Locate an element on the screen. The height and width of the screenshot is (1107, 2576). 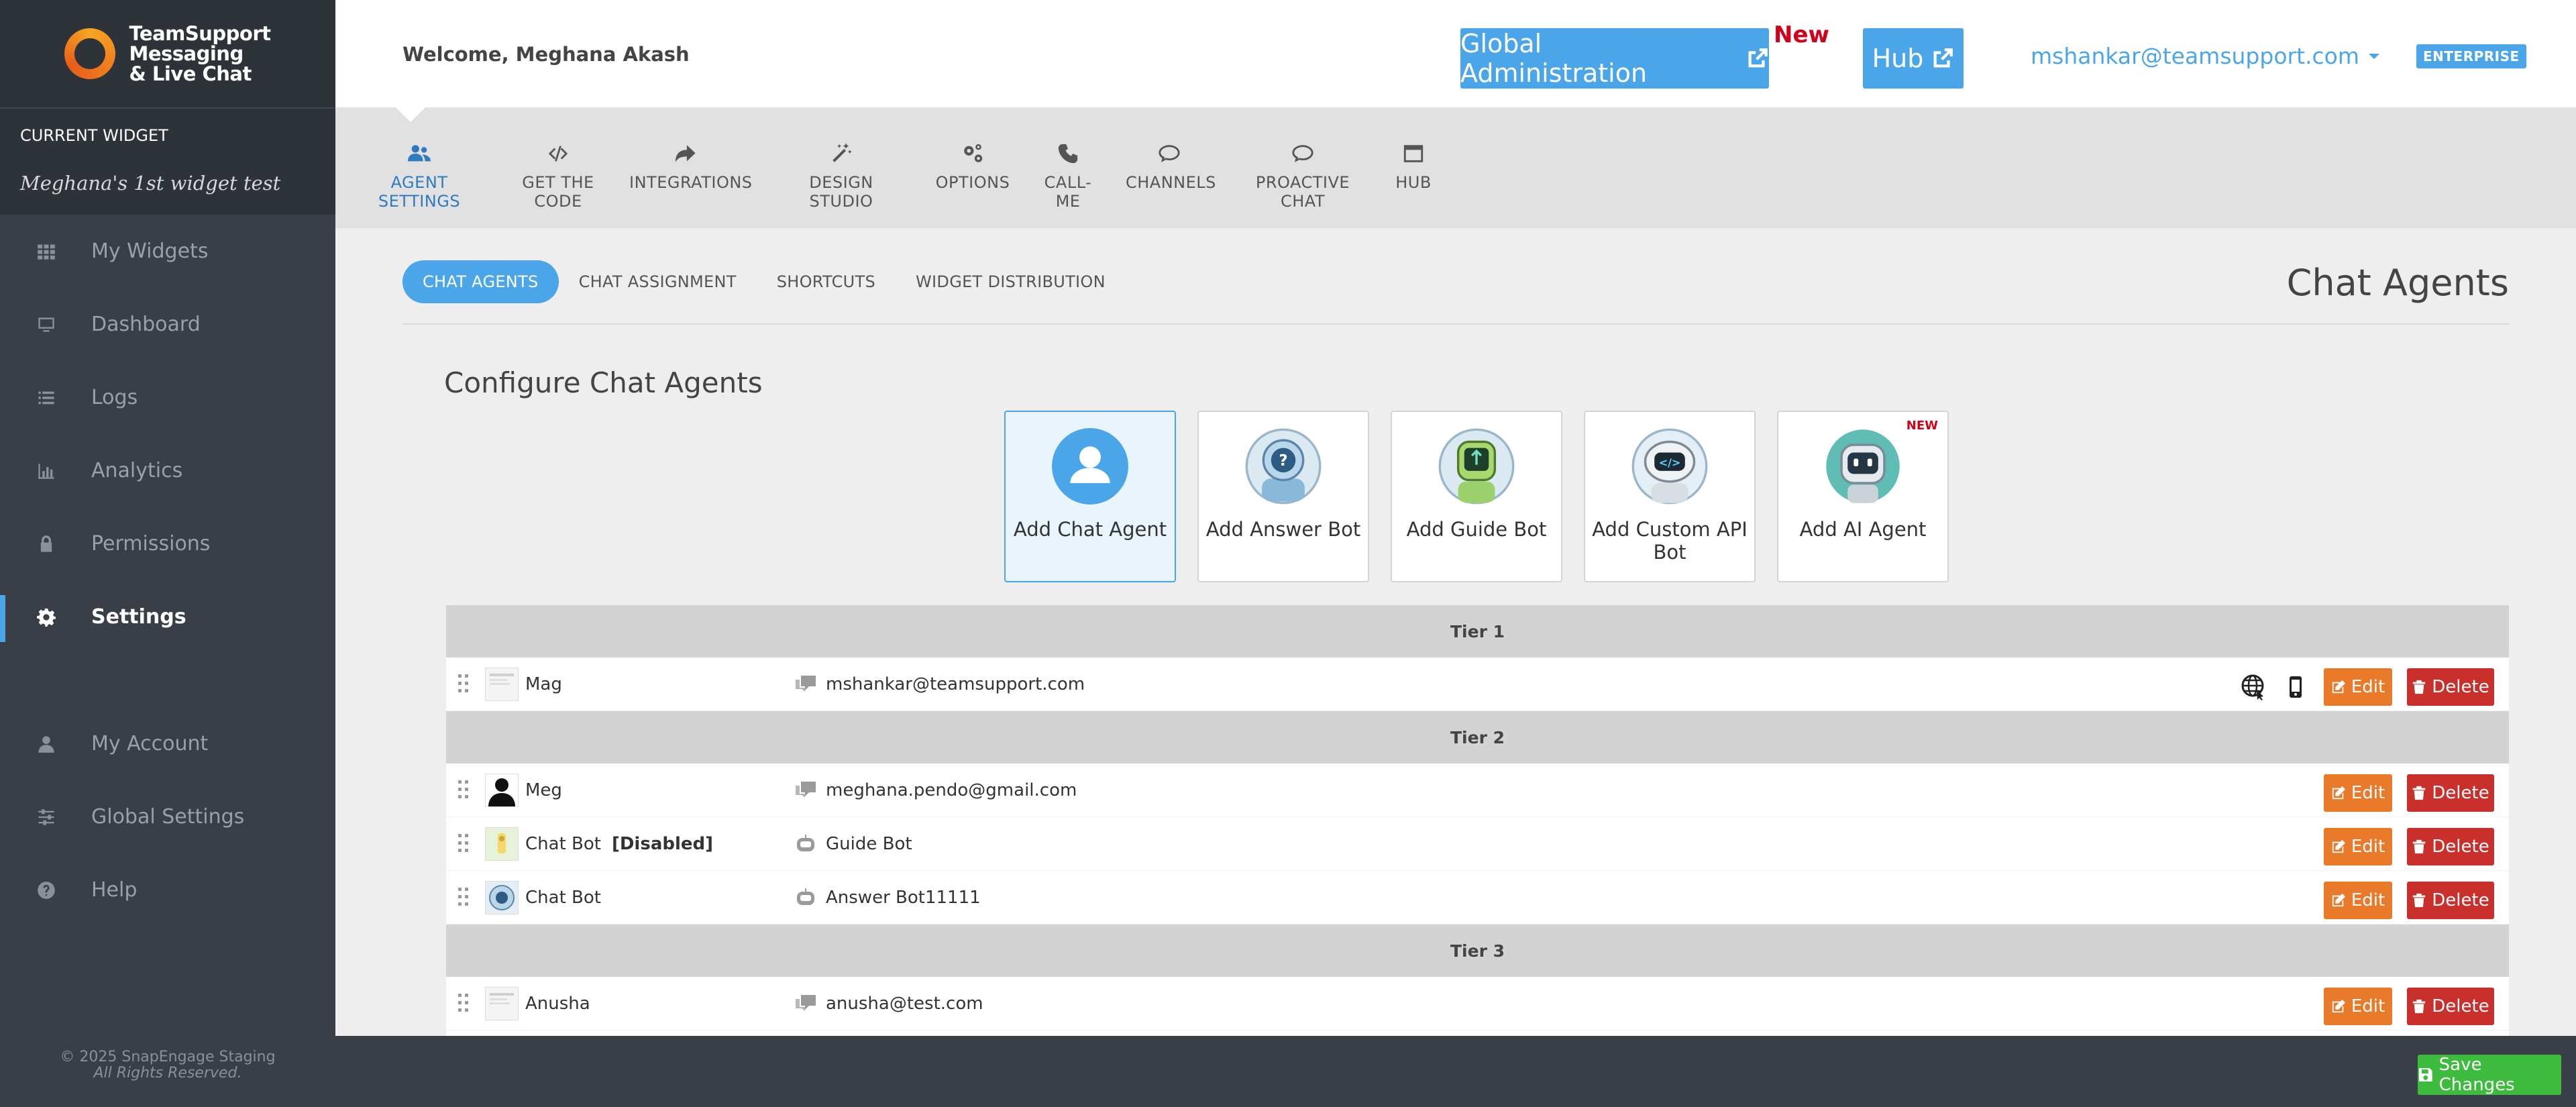
mobile-icon is located at coordinates (2295, 687).